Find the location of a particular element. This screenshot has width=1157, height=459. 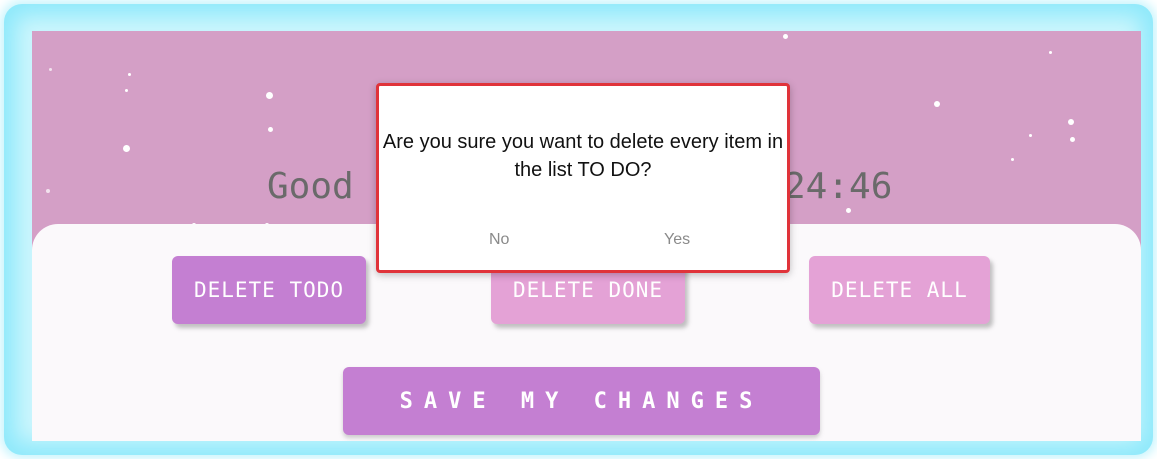

delete-todo-button: DELETE TODO is located at coordinates (269, 290).